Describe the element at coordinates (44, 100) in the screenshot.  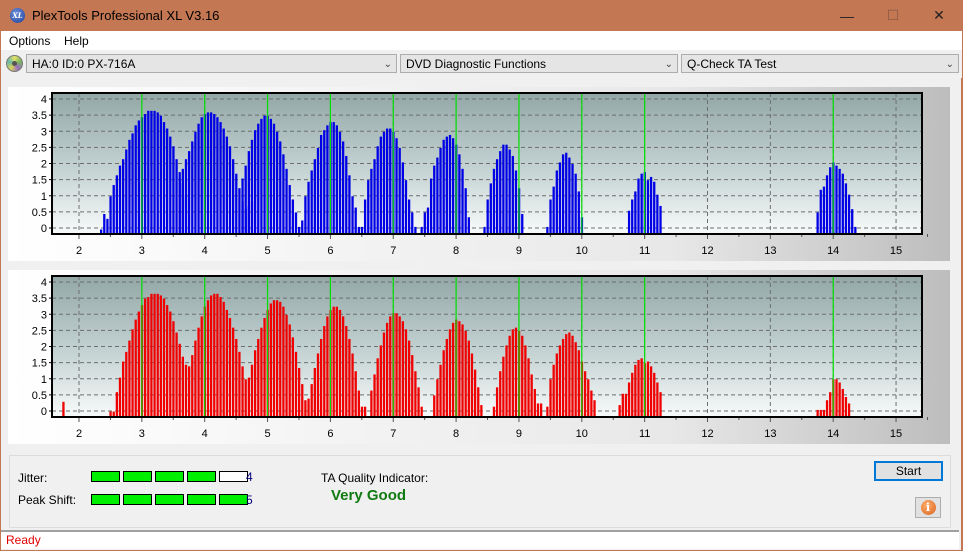
I see `y-tick-label: 4` at that location.